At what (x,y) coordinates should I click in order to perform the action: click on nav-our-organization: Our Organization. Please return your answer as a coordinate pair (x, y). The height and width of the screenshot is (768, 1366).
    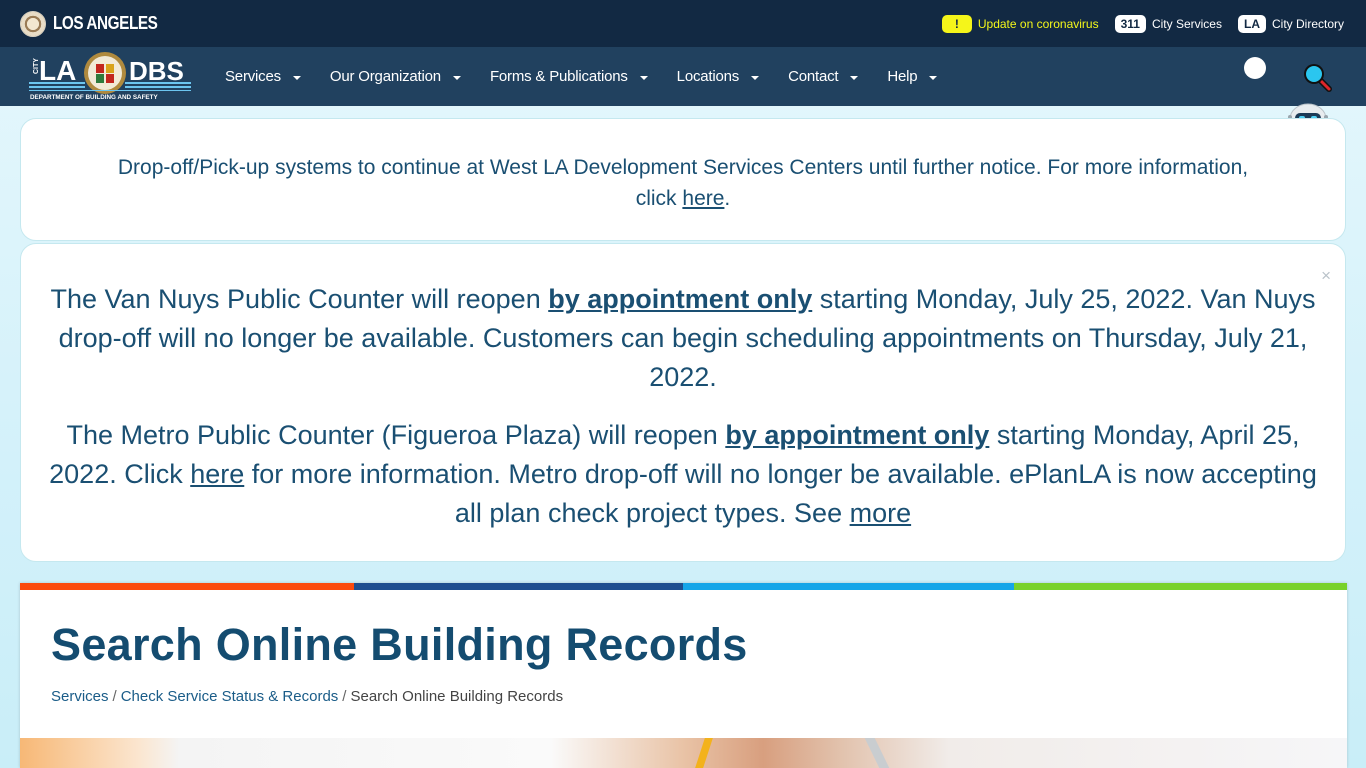
    Looking at the image, I should click on (395, 76).